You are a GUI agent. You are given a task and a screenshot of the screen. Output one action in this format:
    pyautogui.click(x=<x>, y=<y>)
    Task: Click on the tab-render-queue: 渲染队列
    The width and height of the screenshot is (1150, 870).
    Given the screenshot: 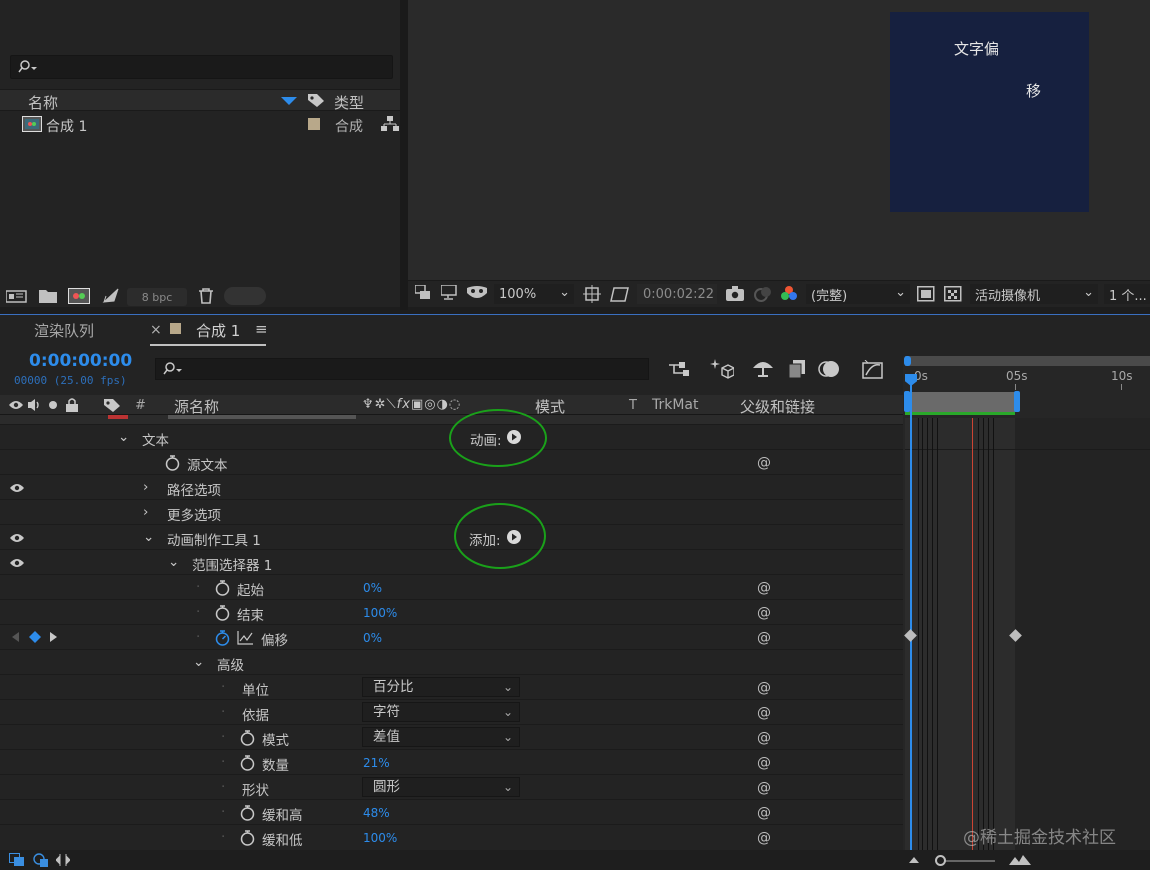 What is the action you would take?
    pyautogui.click(x=64, y=330)
    